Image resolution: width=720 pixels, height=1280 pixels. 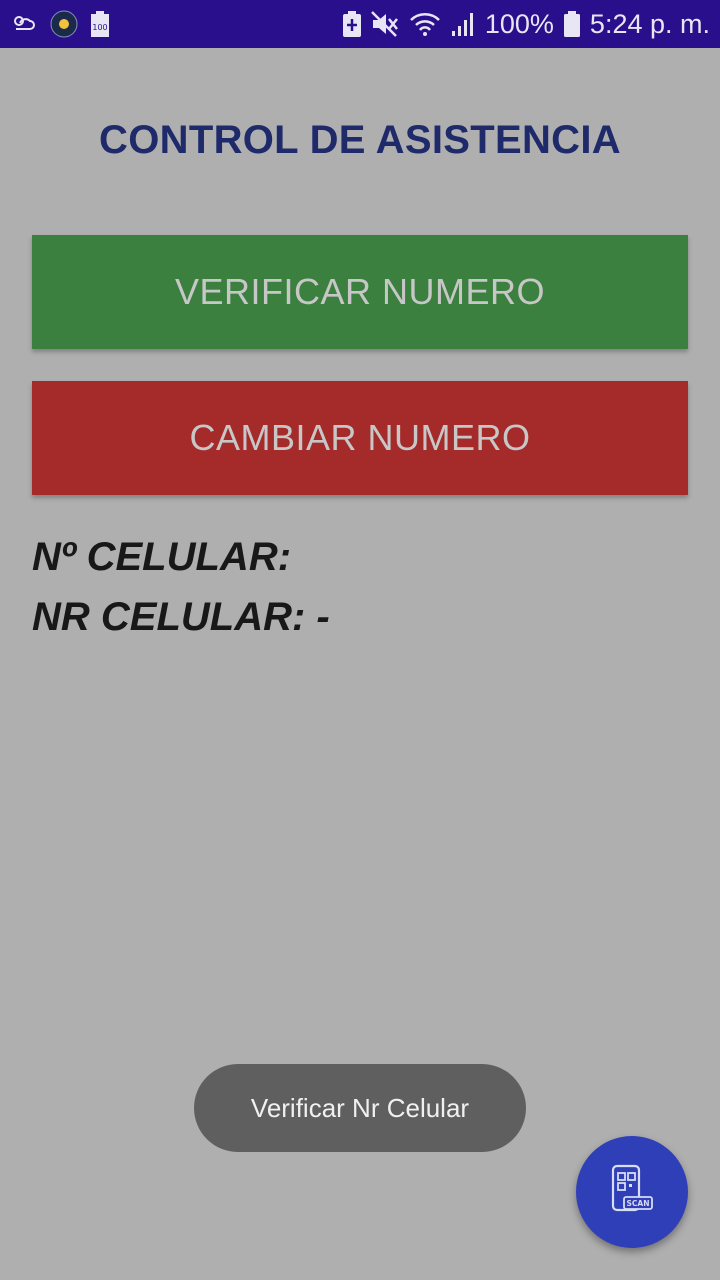 I want to click on scan-fab-button: SCAN, so click(x=632, y=1192).